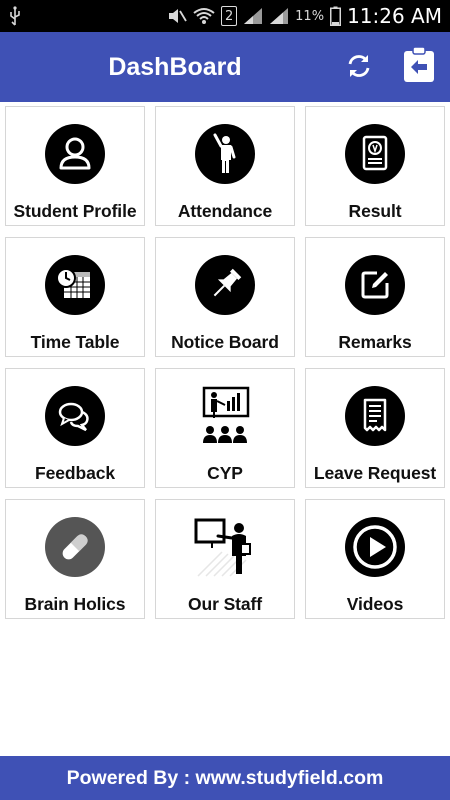 This screenshot has width=450, height=800. I want to click on presentation-board-icon, so click(225, 416).